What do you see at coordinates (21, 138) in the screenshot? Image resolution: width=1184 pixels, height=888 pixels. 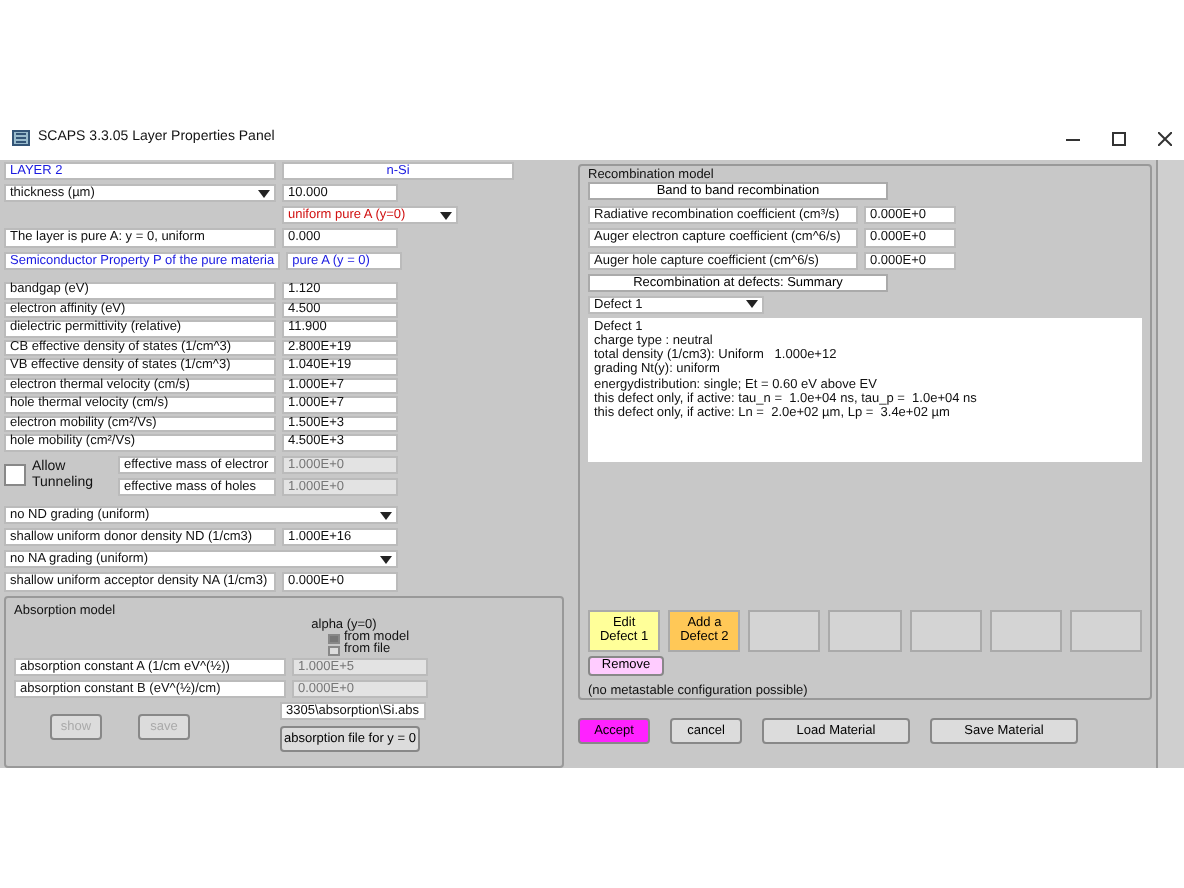 I see `app-icon` at bounding box center [21, 138].